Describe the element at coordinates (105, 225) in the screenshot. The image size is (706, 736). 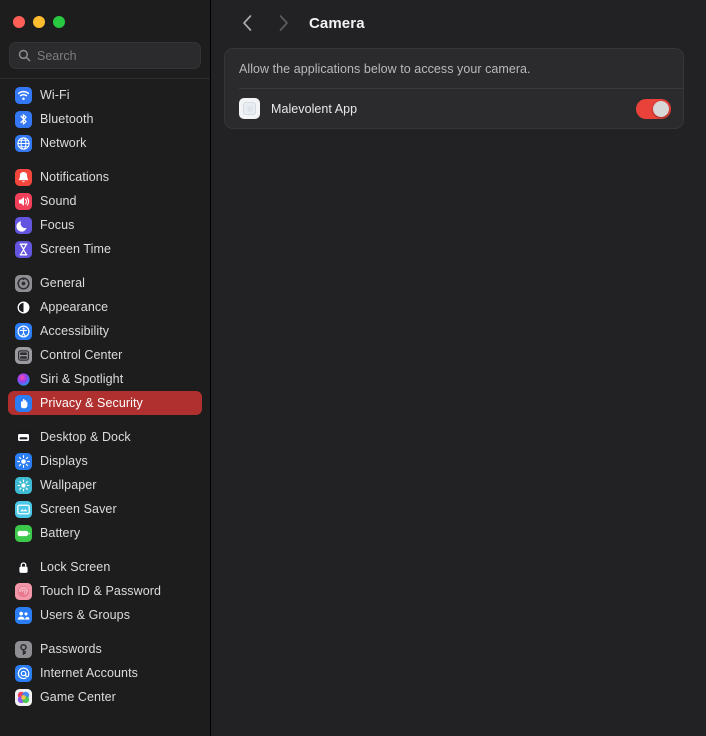
I see `sidebar-item-focus: Focus` at that location.